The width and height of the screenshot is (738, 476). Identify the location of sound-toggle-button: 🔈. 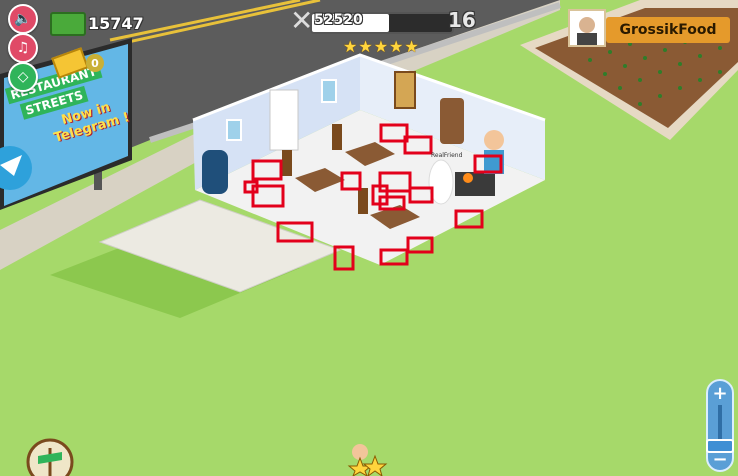
(23, 19).